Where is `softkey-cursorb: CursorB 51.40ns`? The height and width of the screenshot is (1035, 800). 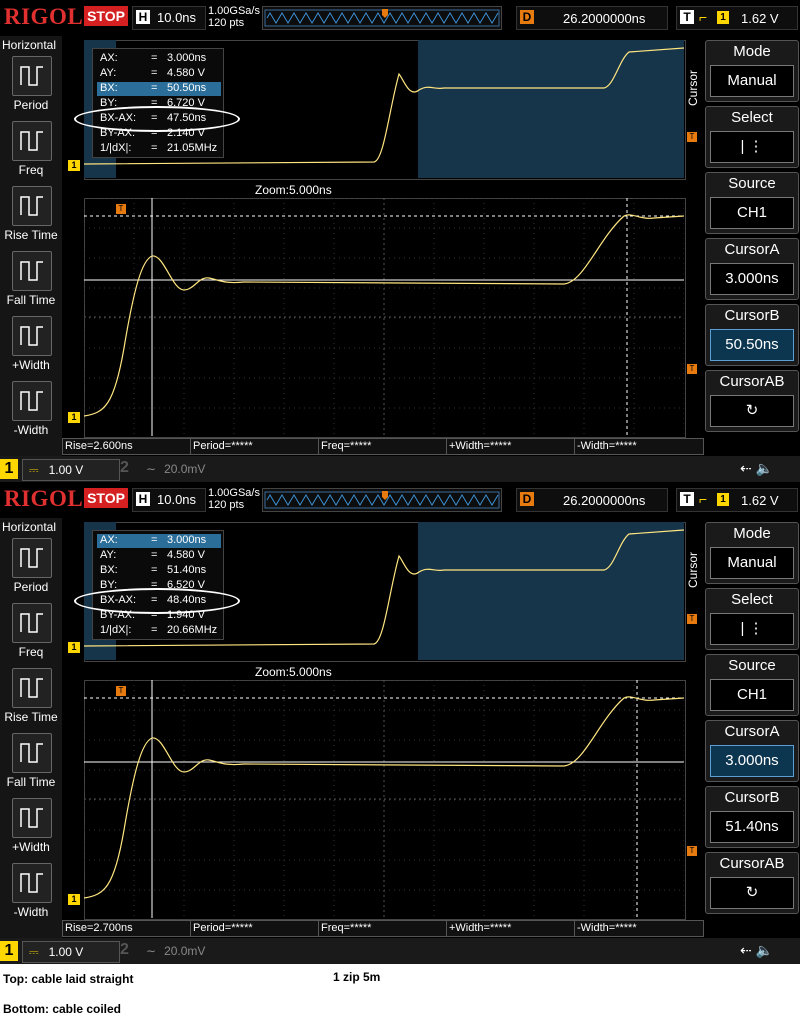 softkey-cursorb: CursorB 51.40ns is located at coordinates (752, 817).